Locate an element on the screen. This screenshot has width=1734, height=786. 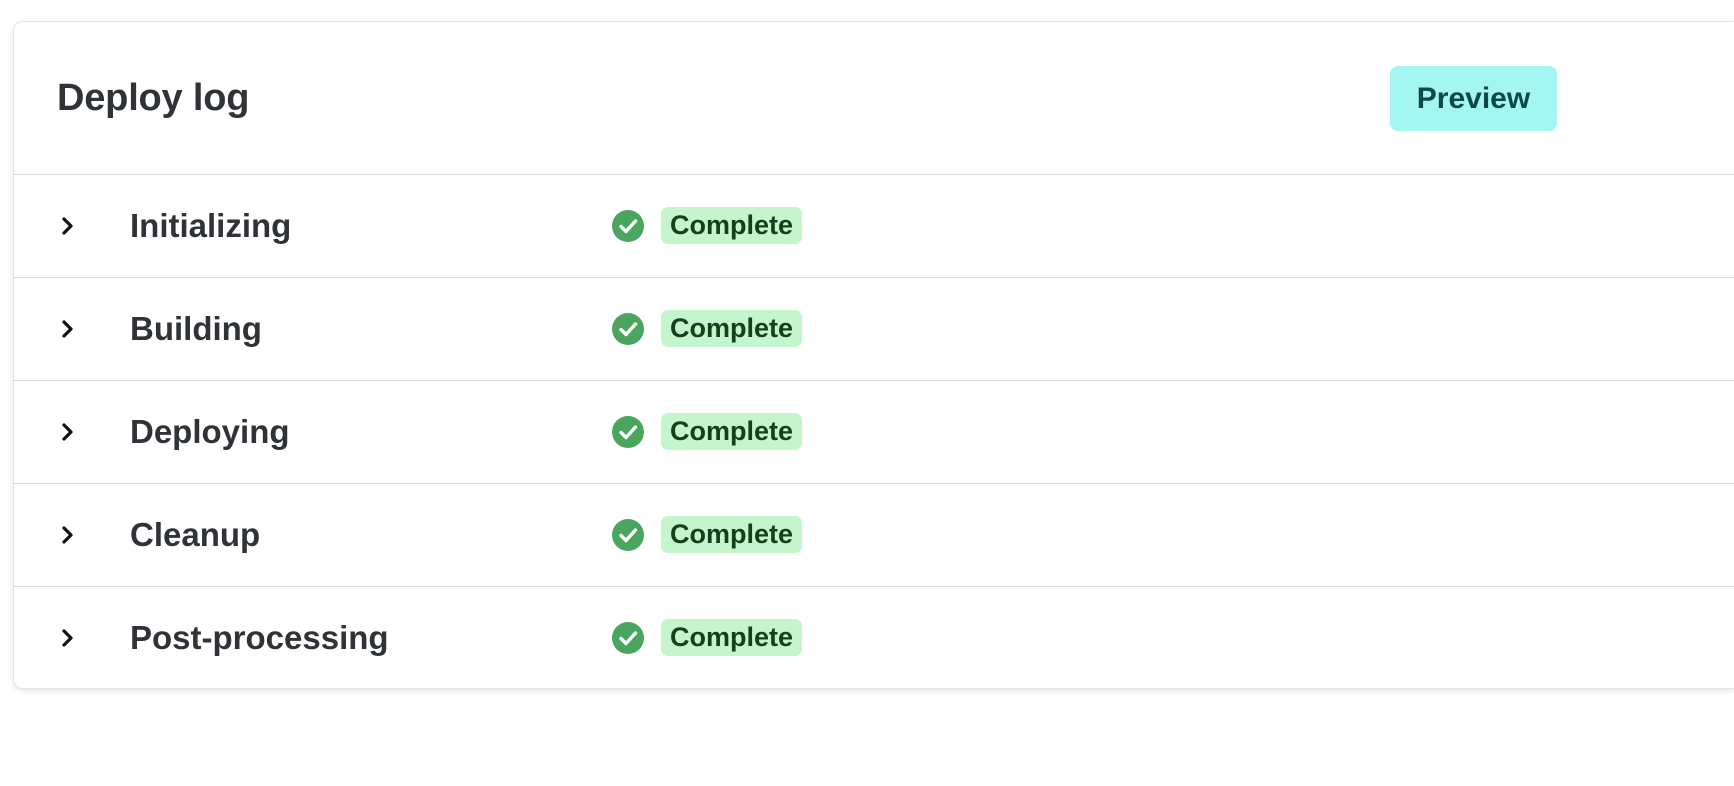
preview-button: Preview is located at coordinates (1473, 98).